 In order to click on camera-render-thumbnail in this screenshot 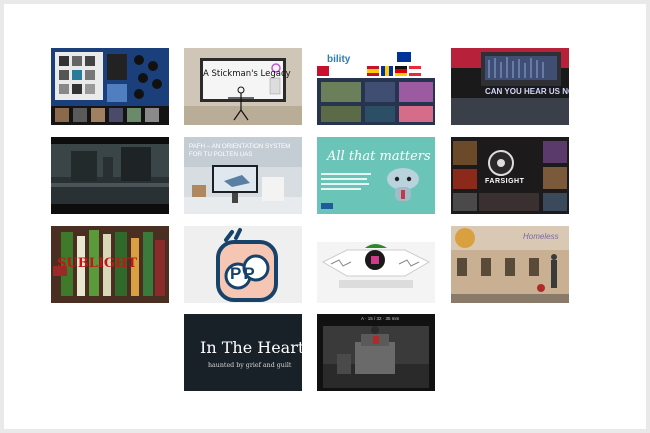, I will do `click(376, 352)`.